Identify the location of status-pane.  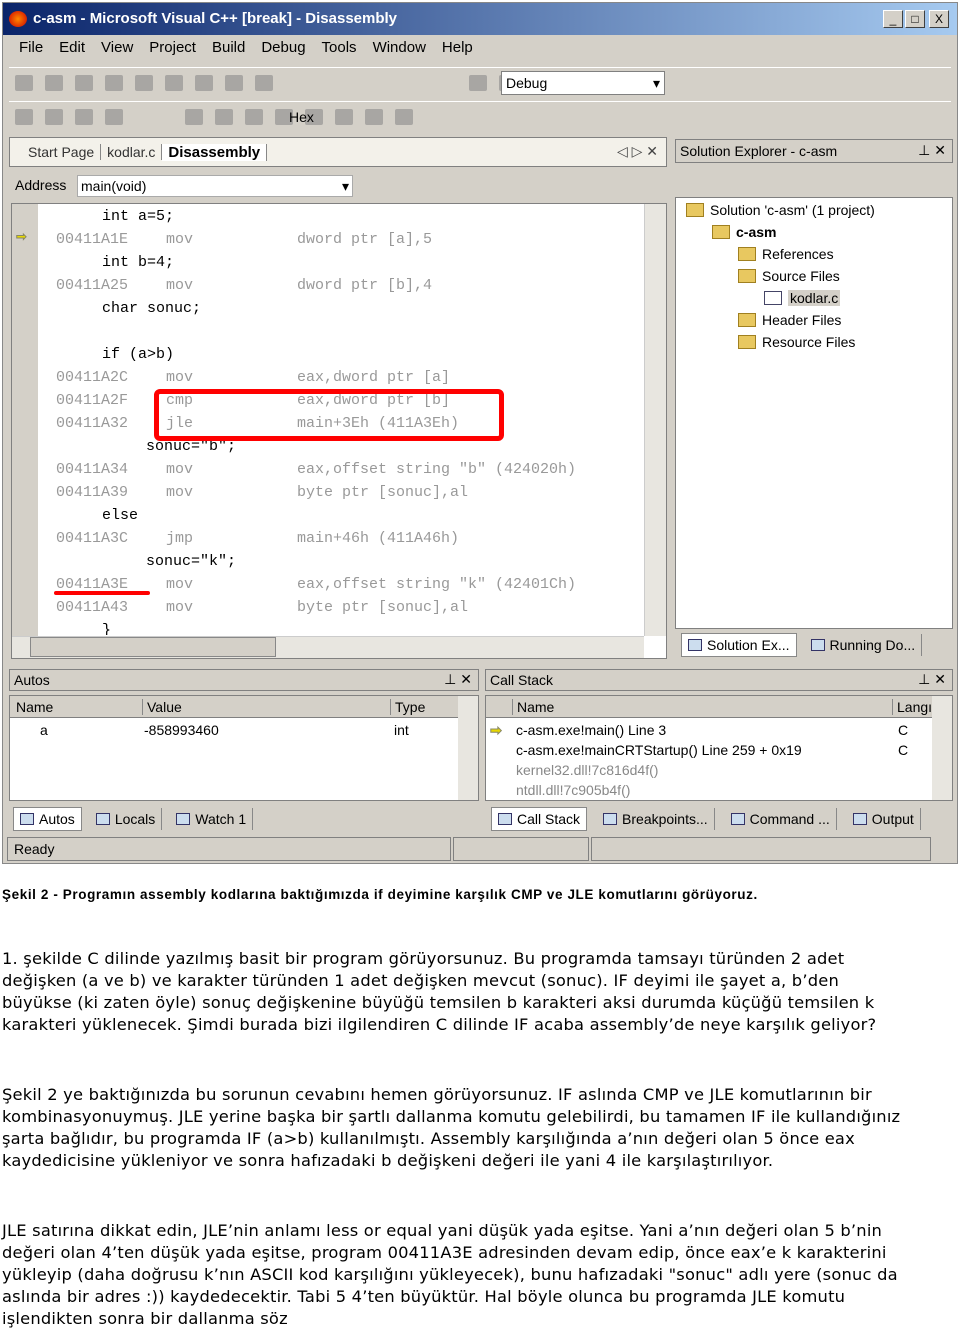
(521, 849).